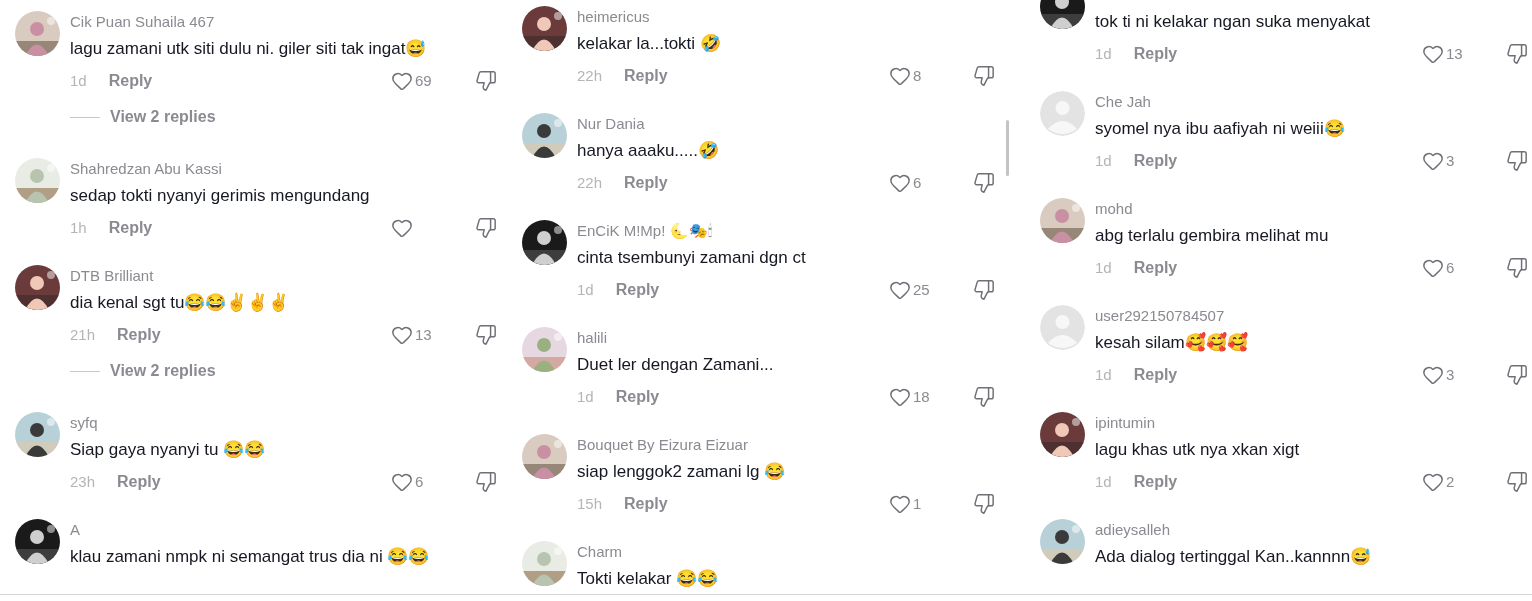 The height and width of the screenshot is (601, 1532). What do you see at coordinates (1311, 530) in the screenshot?
I see `username: adieysalleh` at bounding box center [1311, 530].